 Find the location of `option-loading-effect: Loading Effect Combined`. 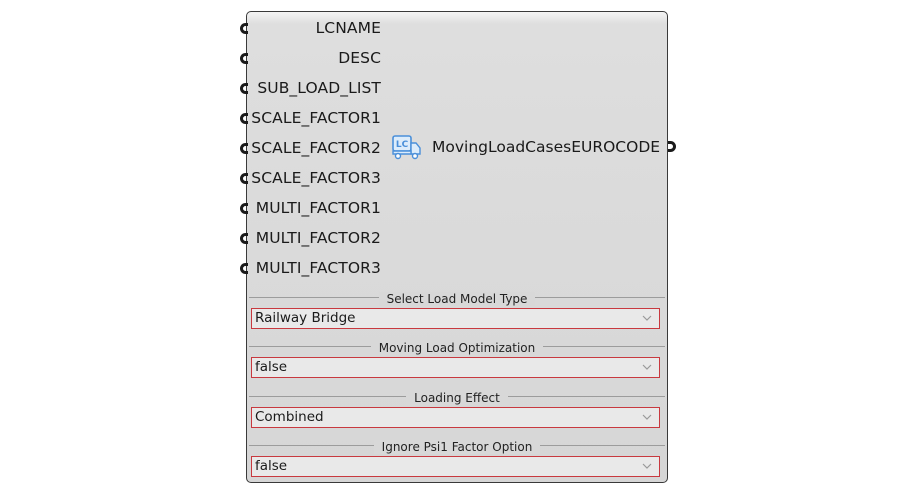

option-loading-effect: Loading Effect Combined is located at coordinates (457, 411).